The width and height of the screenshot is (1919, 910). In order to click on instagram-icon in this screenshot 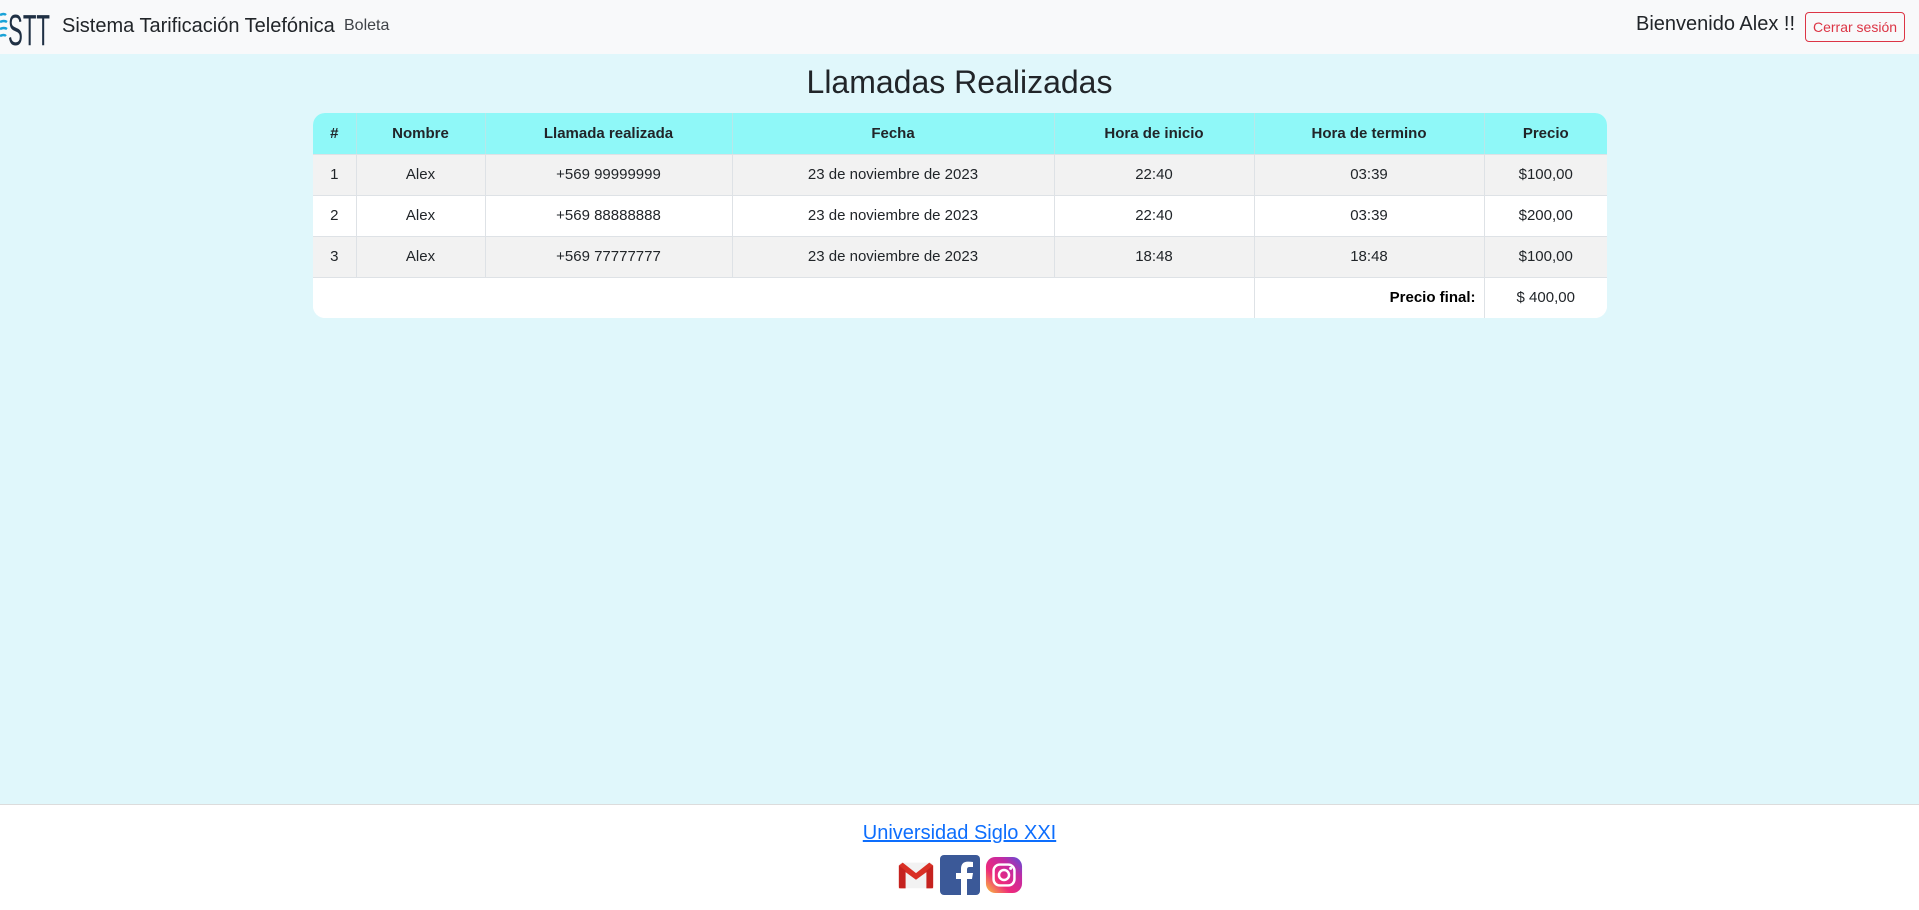, I will do `click(1004, 875)`.